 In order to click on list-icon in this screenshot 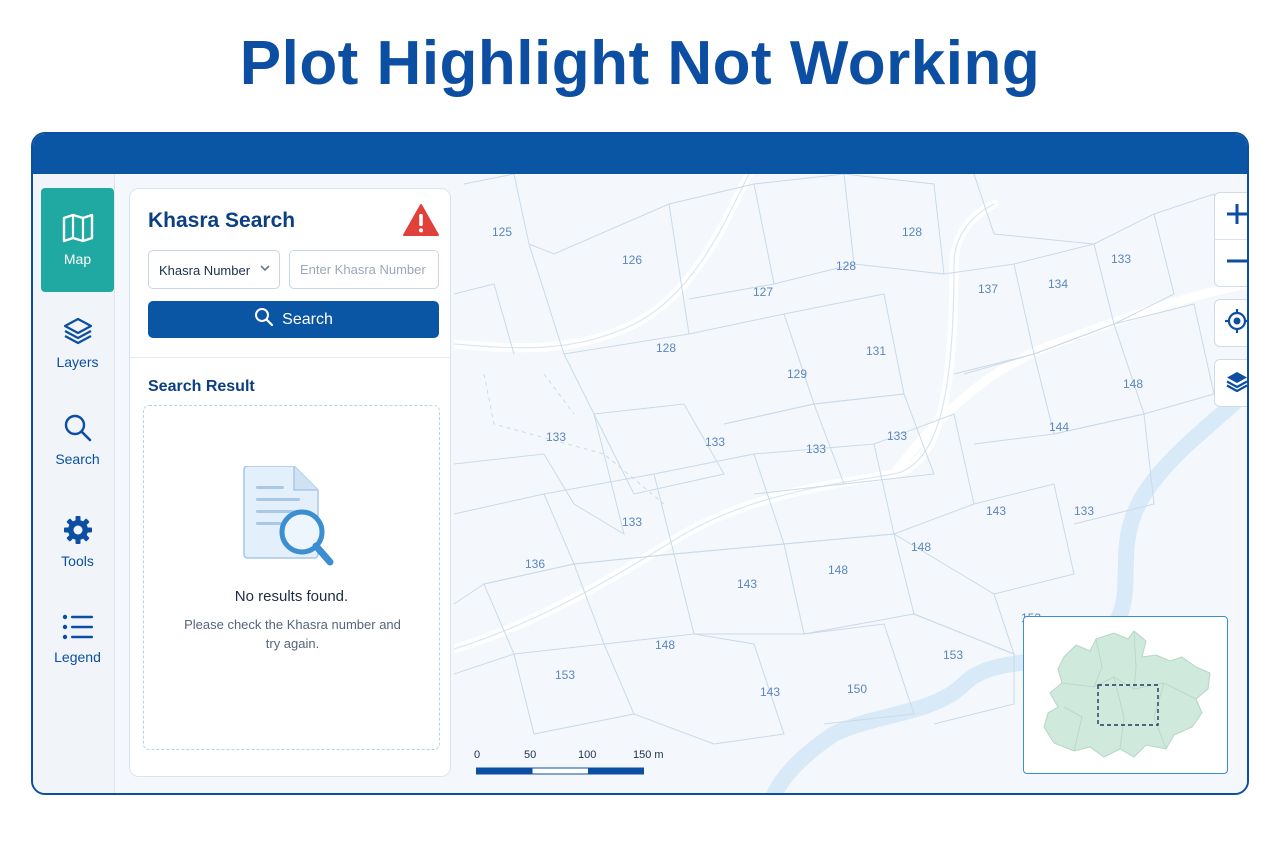, I will do `click(78, 631)`.